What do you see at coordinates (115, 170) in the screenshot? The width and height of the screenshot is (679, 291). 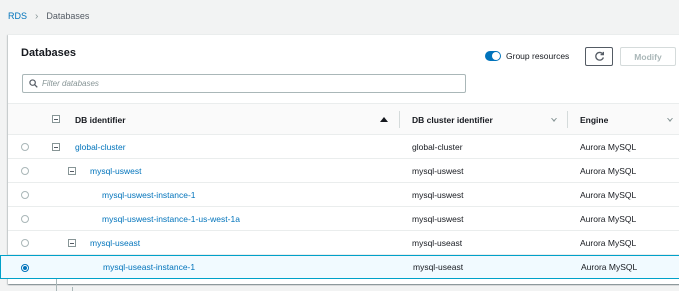 I see `db-identifier-link: mysql-uswest` at bounding box center [115, 170].